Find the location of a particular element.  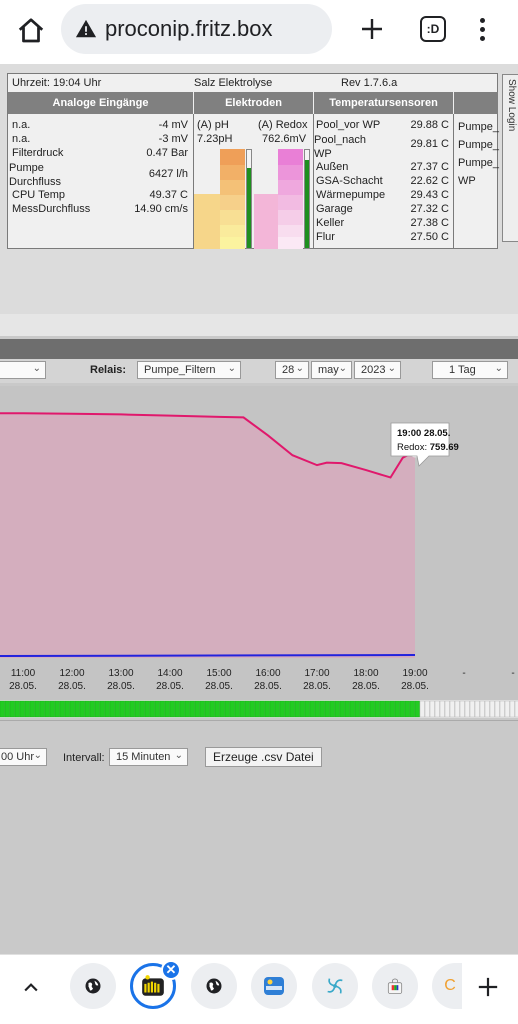

series-select: ⌄ is located at coordinates (23, 370).